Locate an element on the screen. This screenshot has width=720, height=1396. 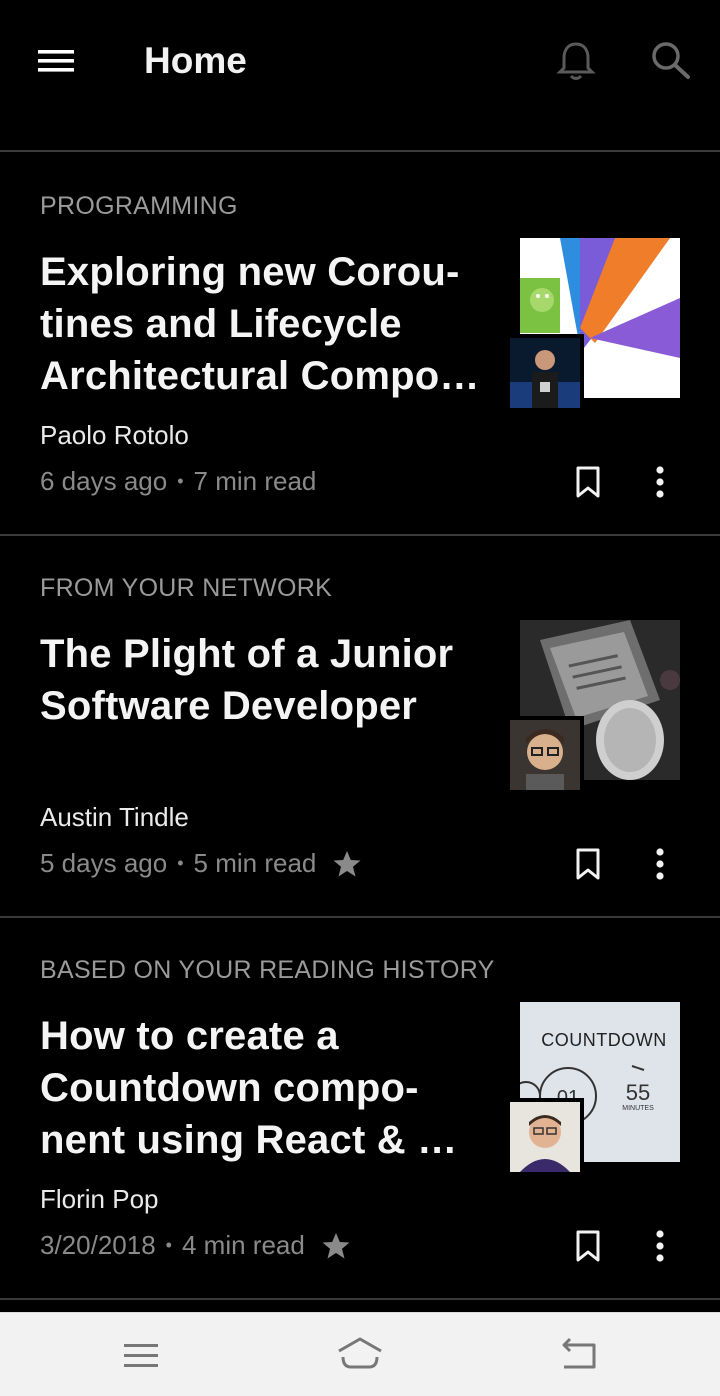
app-bar: Home is located at coordinates (360, 76).